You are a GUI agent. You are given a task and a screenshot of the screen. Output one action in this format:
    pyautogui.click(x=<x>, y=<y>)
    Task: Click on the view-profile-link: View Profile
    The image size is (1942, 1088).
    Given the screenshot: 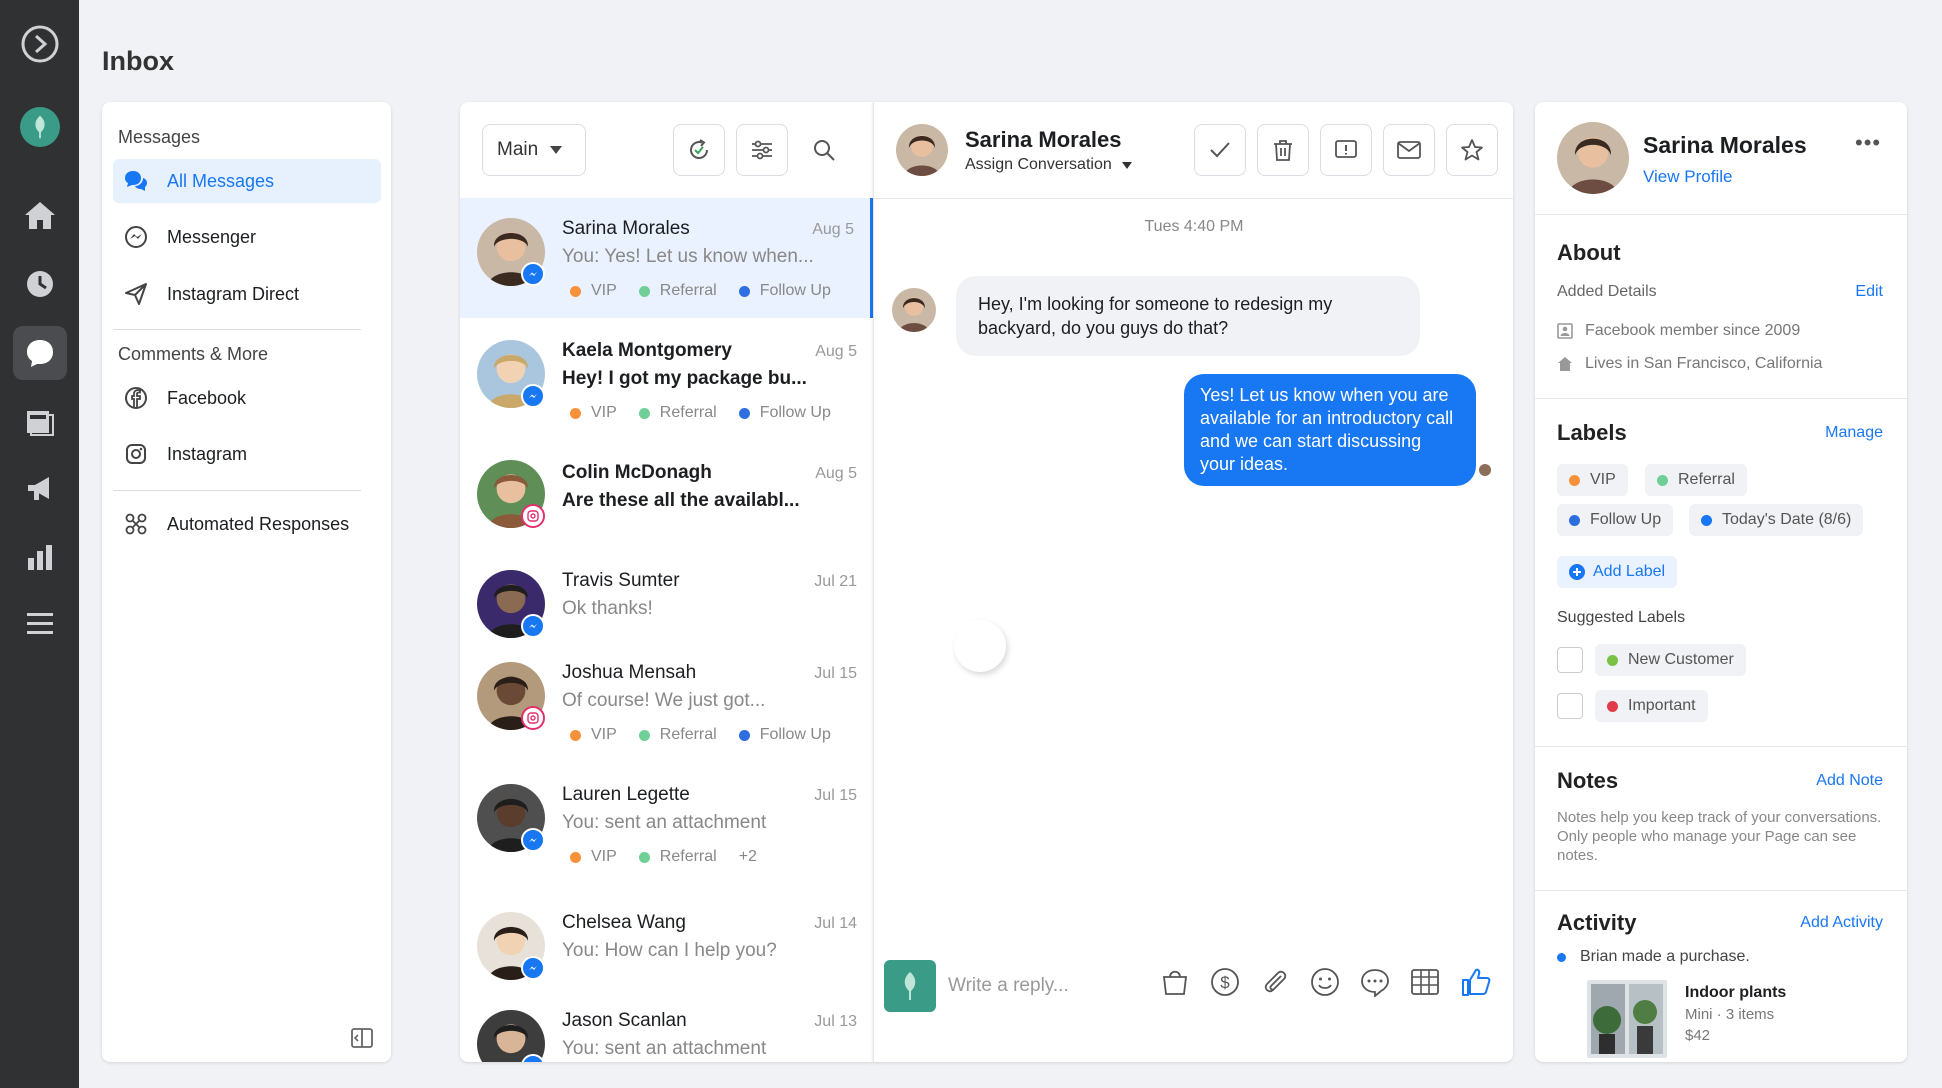 What is the action you would take?
    pyautogui.click(x=1687, y=177)
    